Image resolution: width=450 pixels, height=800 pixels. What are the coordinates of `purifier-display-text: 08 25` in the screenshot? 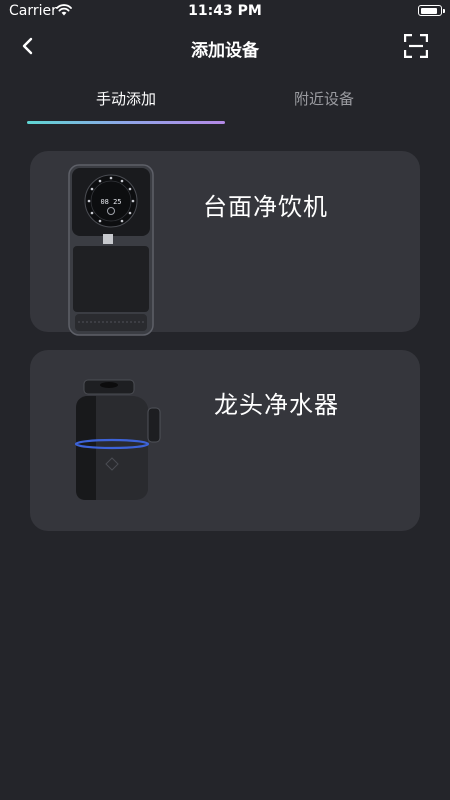 It's located at (110, 202).